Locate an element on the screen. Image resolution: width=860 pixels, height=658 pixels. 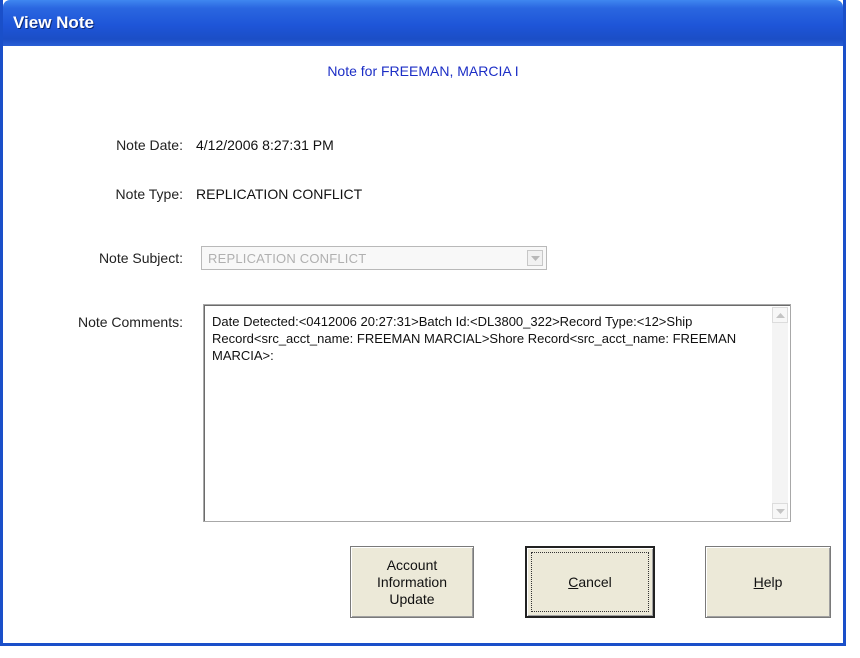
help-button-label: Help is located at coordinates (768, 582).